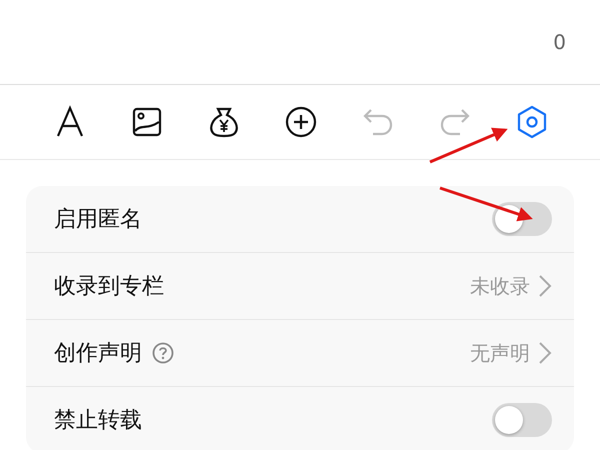  I want to click on setting-label: 收录到专栏, so click(109, 287).